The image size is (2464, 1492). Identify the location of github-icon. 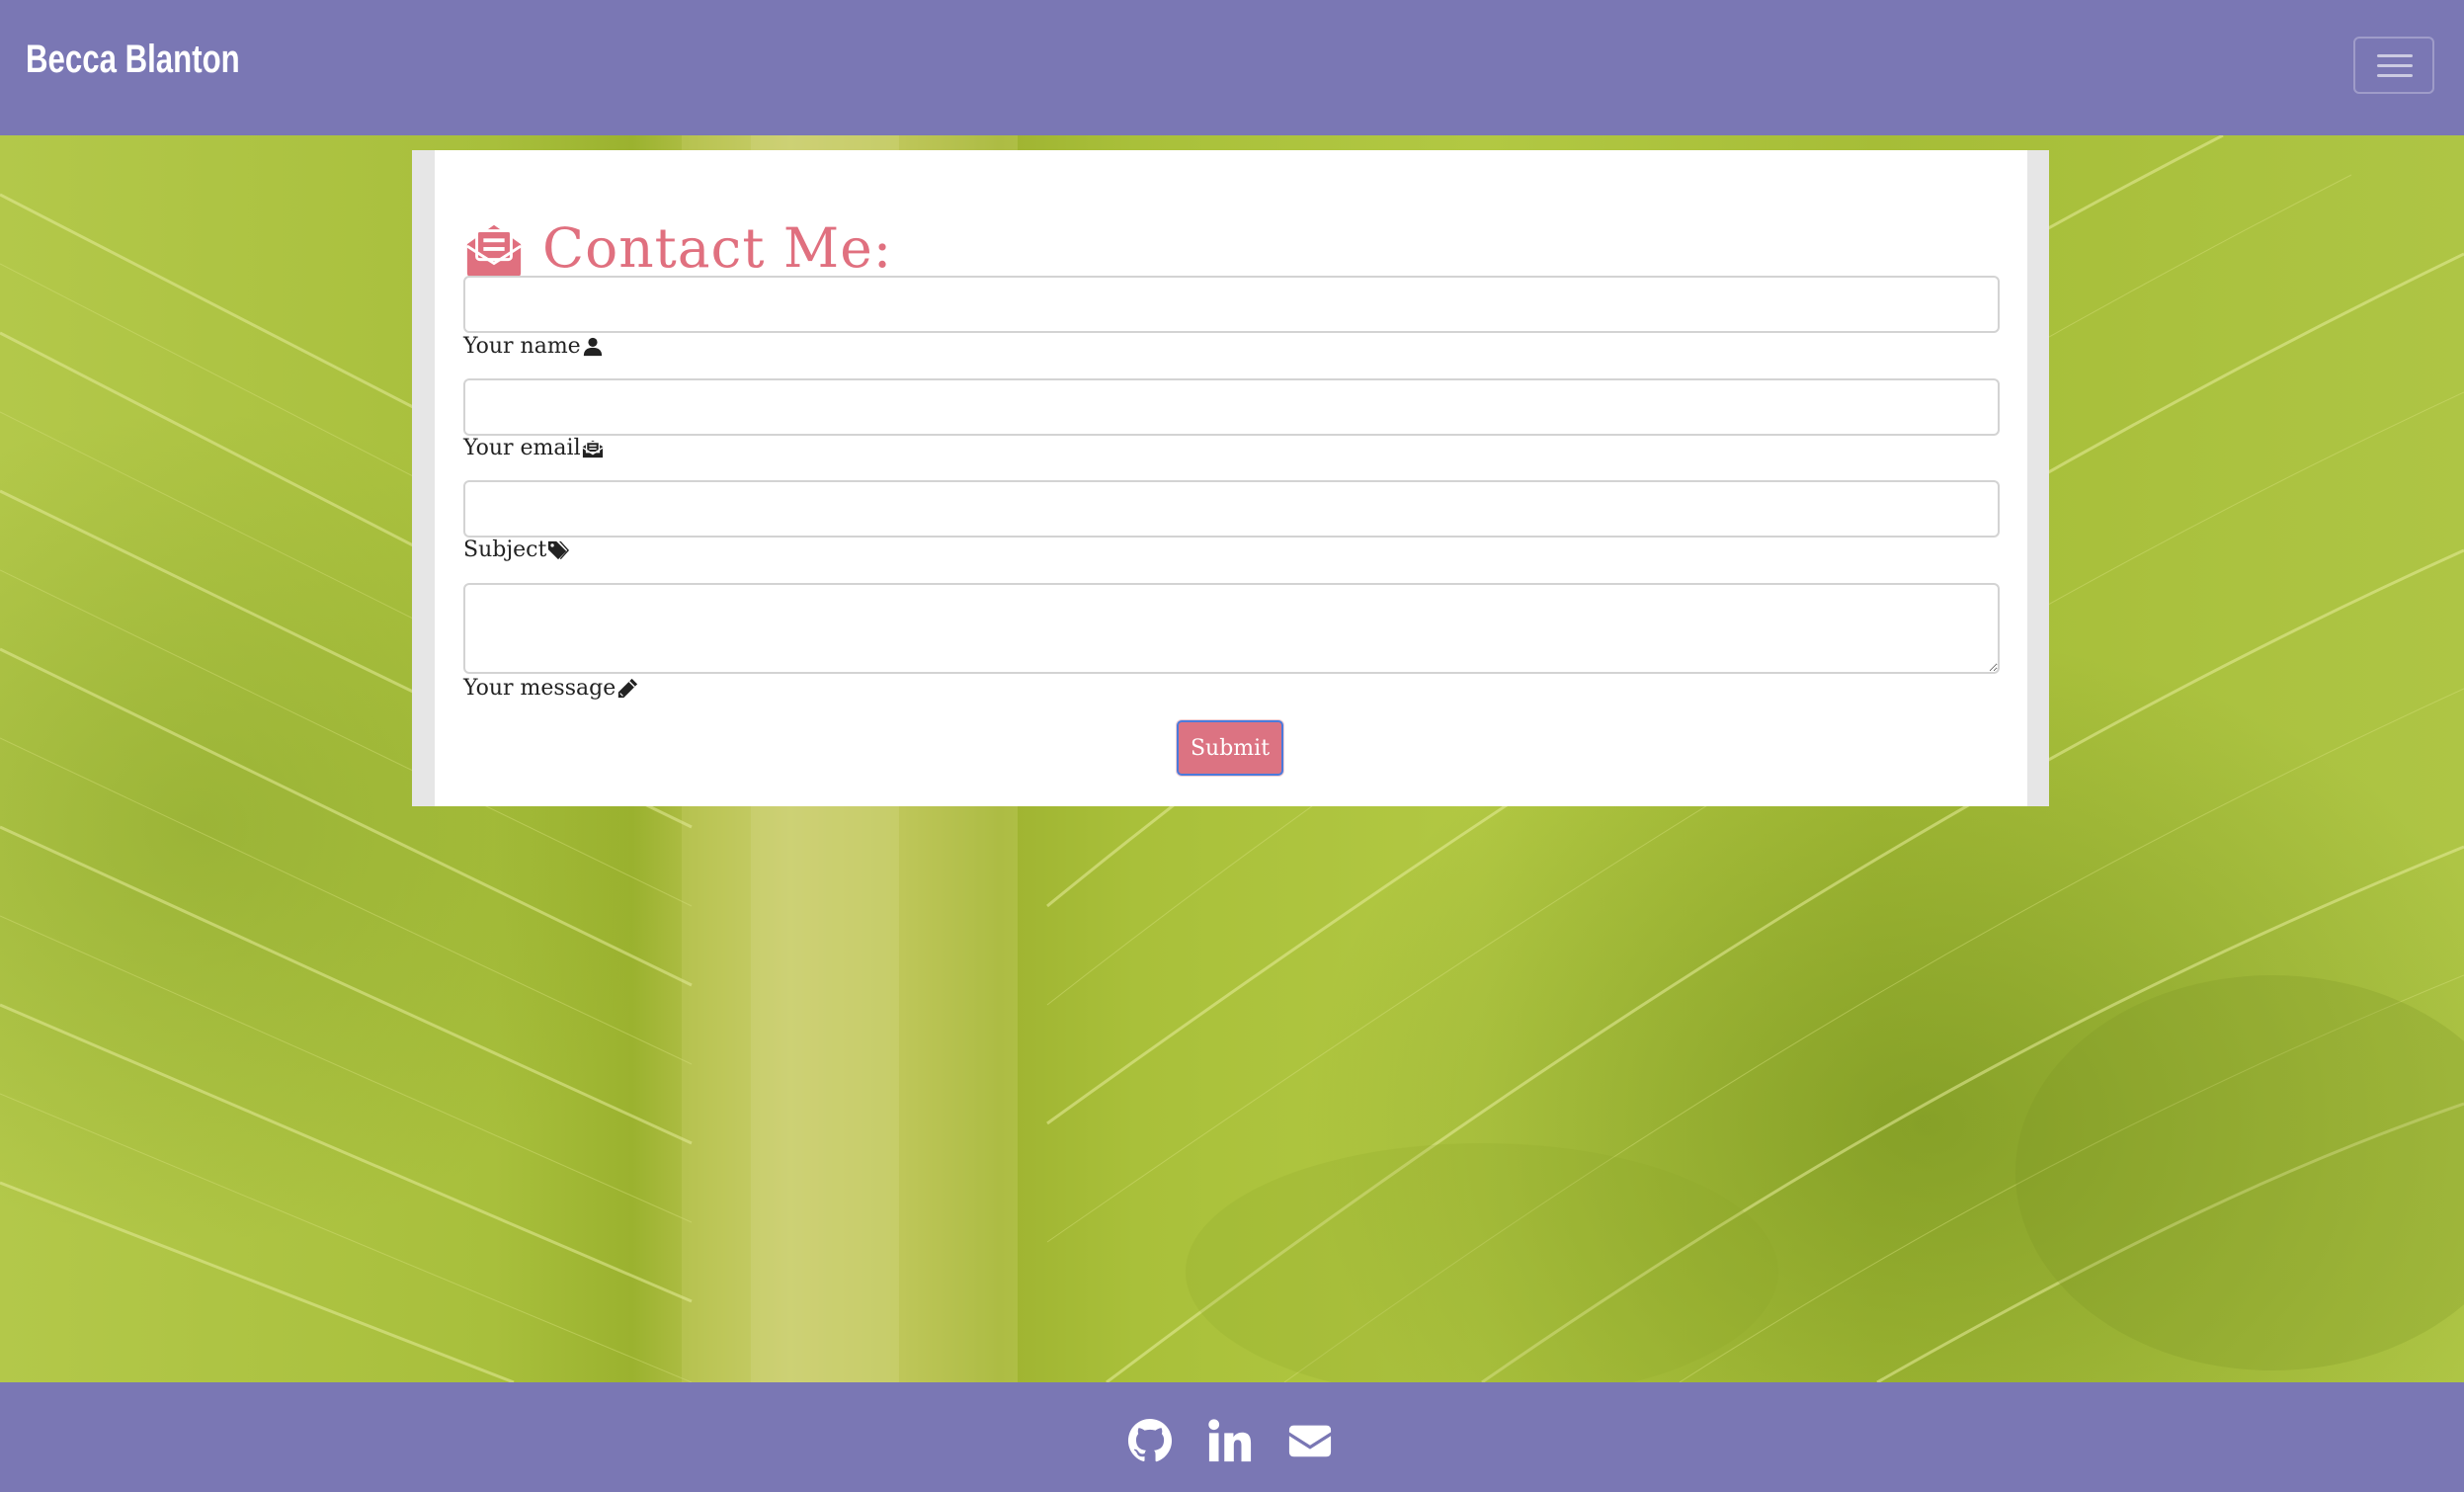
(1150, 1440).